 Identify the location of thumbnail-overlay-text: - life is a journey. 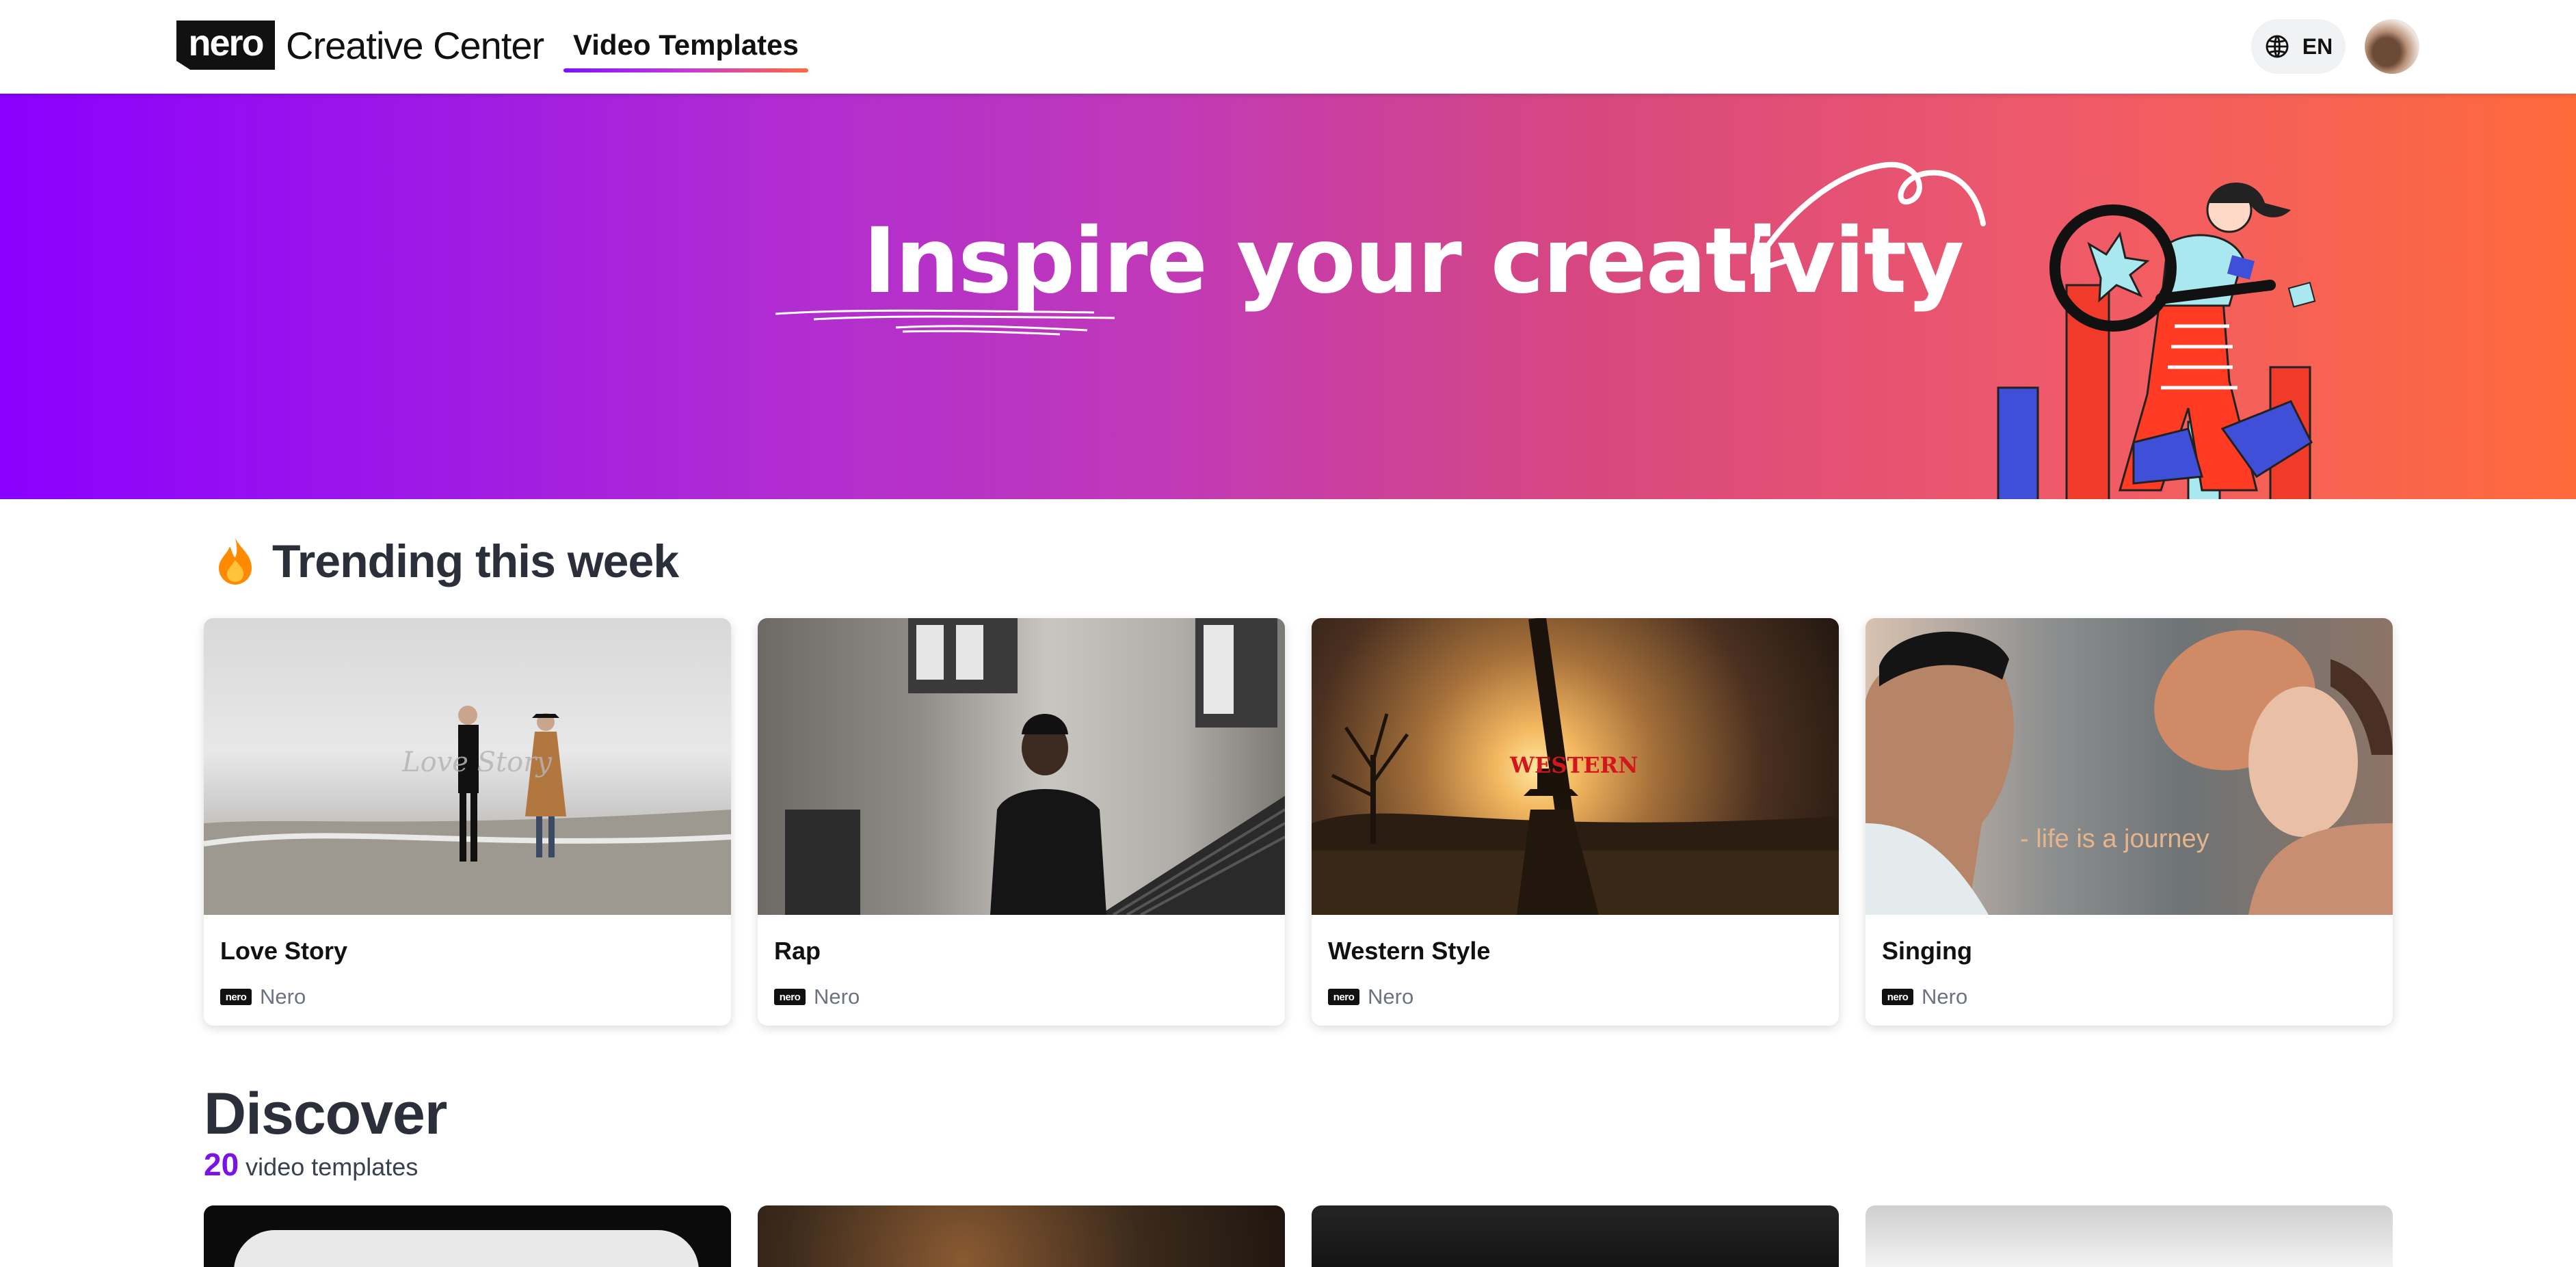
(2114, 839).